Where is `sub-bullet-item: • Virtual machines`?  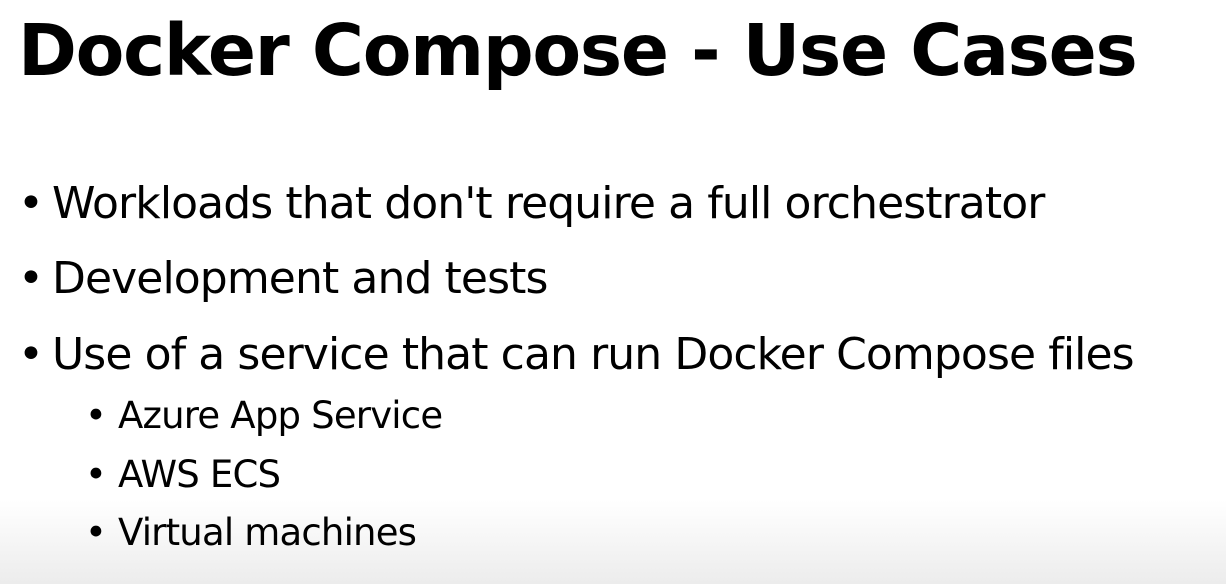
sub-bullet-item: • Virtual machines is located at coordinates (251, 533).